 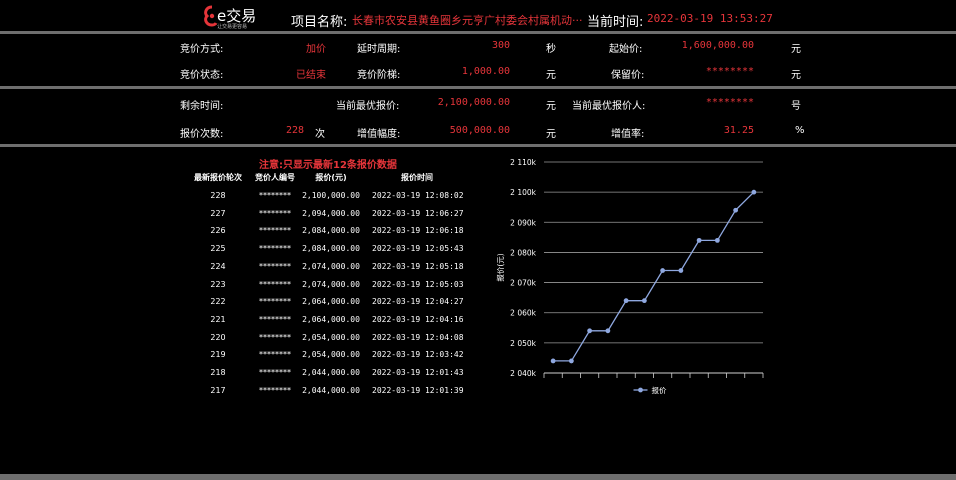 What do you see at coordinates (626, 49) in the screenshot?
I see `start-price-label: 起始价:` at bounding box center [626, 49].